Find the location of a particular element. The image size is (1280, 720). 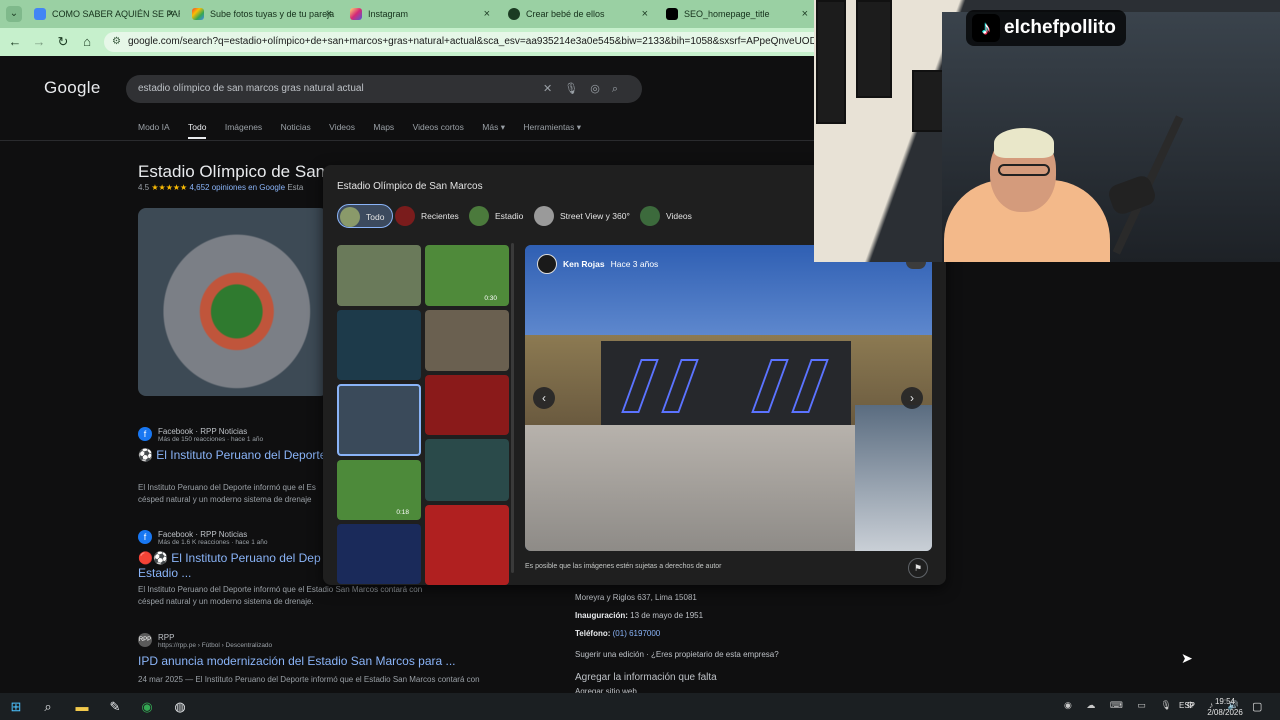

flag-icon: ⚑ is located at coordinates (918, 568).